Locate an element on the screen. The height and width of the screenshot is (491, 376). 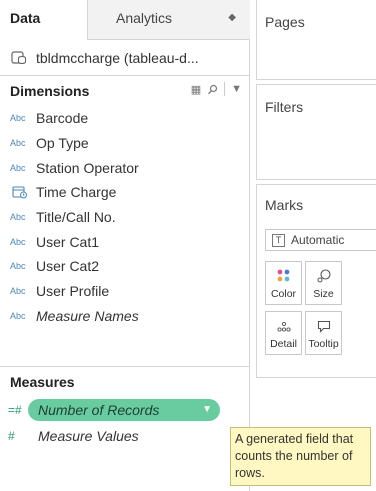
field-label: Measure Values is located at coordinates (88, 436).